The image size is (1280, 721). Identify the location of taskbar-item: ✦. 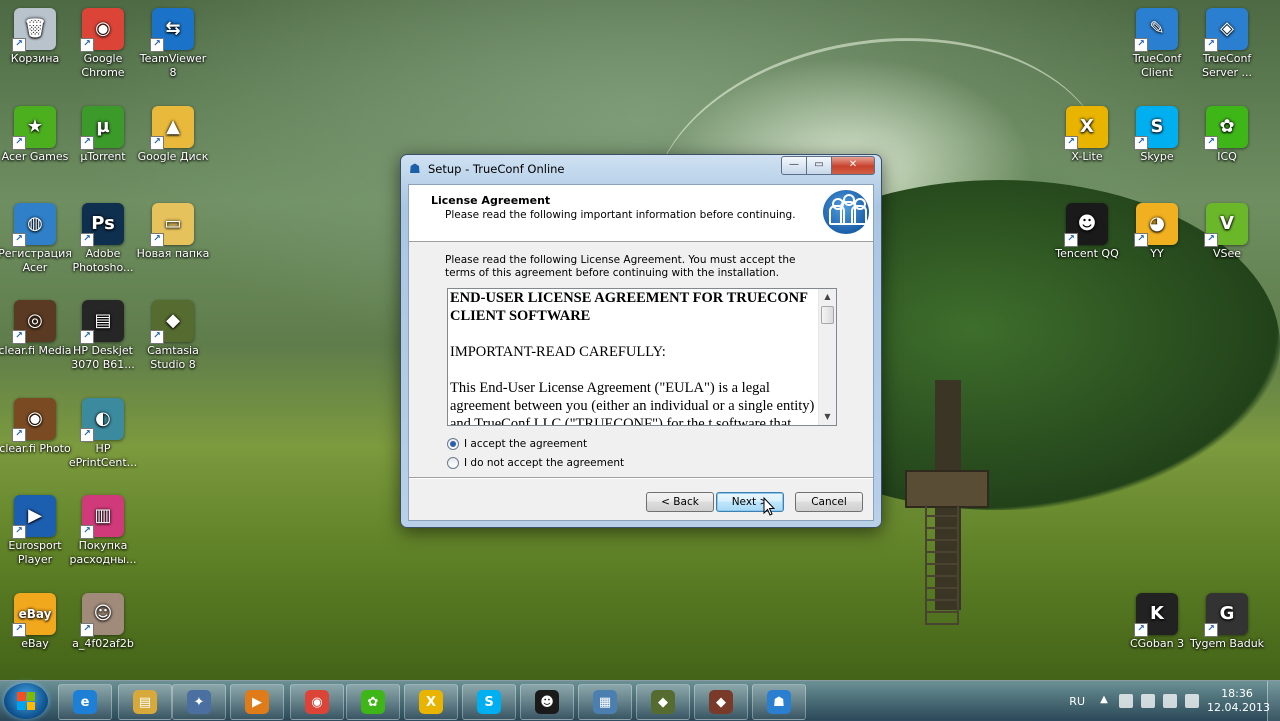
(199, 702).